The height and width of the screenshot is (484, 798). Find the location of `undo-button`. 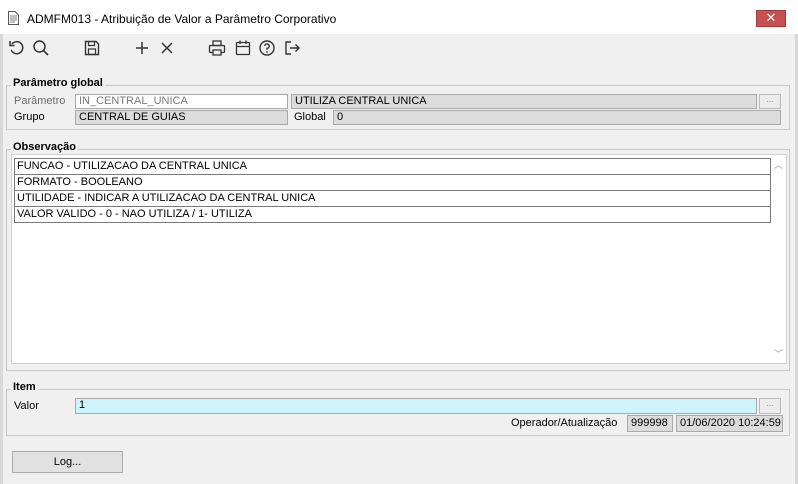

undo-button is located at coordinates (17, 48).